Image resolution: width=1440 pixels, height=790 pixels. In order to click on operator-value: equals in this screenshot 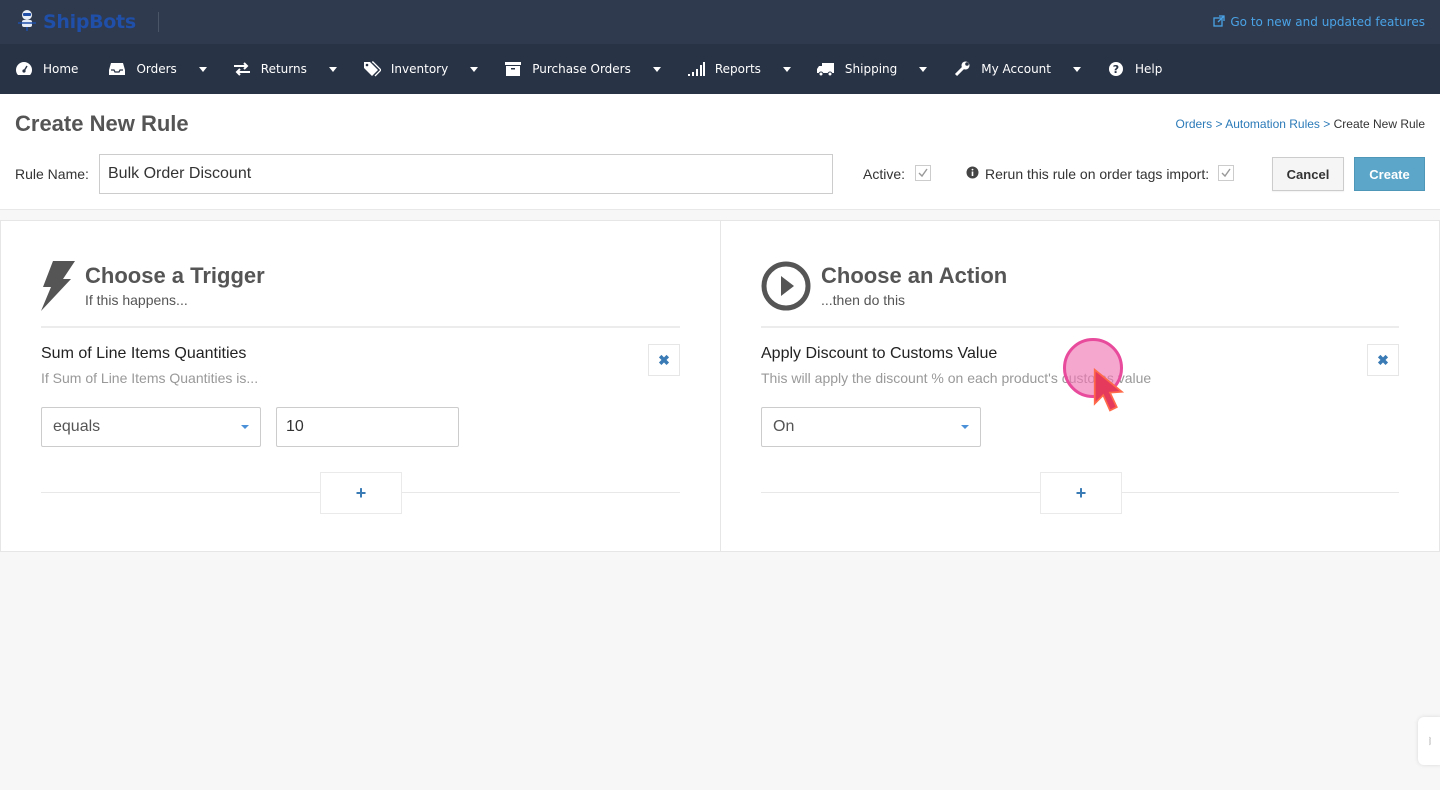, I will do `click(77, 426)`.